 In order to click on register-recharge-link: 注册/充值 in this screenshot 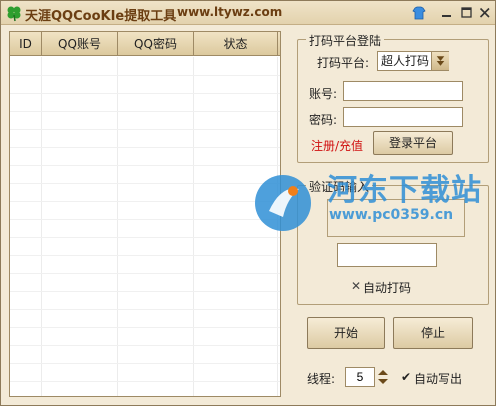, I will do `click(337, 145)`.